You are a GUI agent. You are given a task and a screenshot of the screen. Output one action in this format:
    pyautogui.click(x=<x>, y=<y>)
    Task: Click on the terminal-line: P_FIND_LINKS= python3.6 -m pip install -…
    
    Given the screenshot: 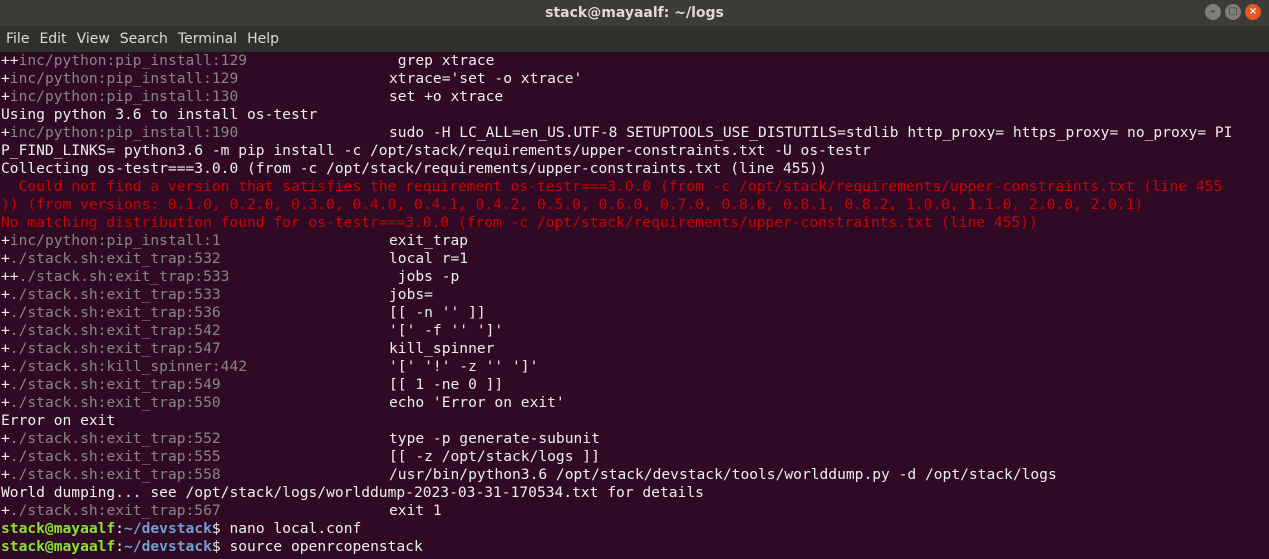 What is the action you would take?
    pyautogui.click(x=635, y=151)
    